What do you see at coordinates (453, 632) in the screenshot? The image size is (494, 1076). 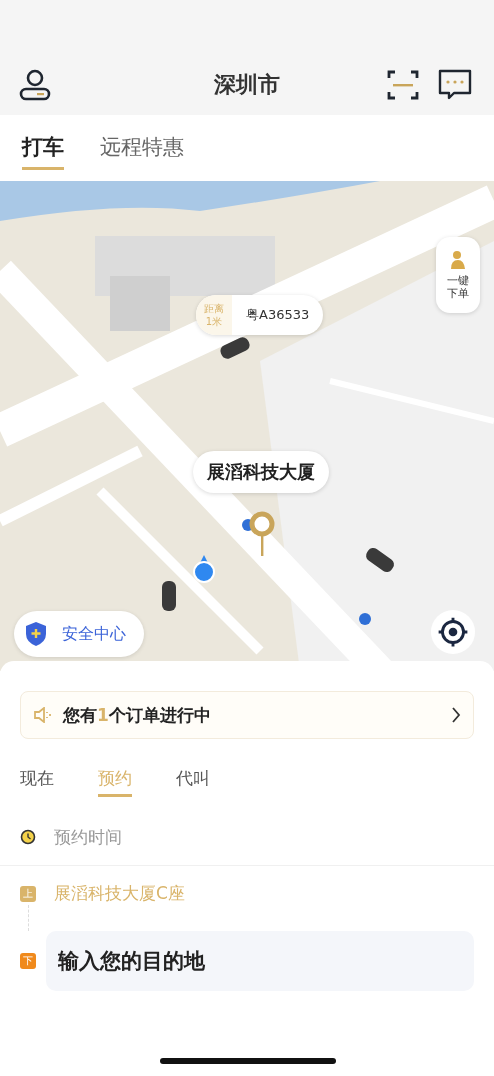 I see `locate-icon` at bounding box center [453, 632].